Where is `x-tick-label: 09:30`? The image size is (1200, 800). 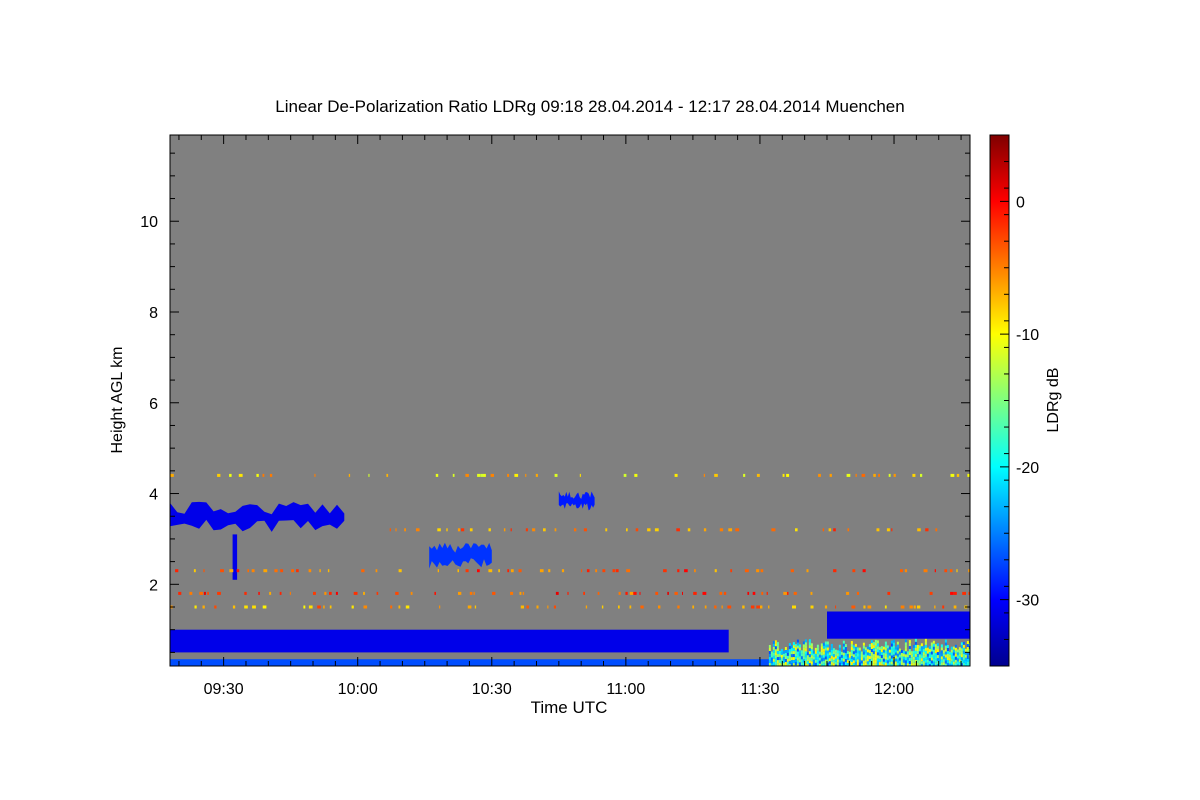
x-tick-label: 09:30 is located at coordinates (224, 689).